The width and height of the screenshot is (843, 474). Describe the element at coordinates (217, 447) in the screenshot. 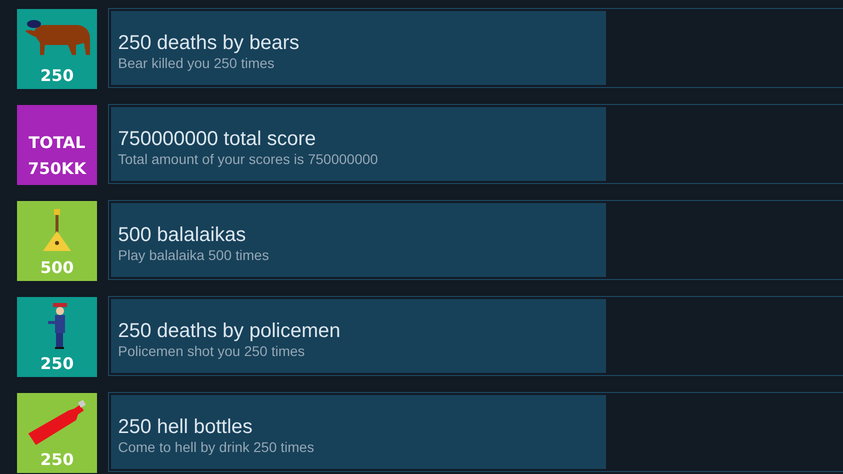

I see `achievement-description: Come to hell by drink 250 times` at that location.